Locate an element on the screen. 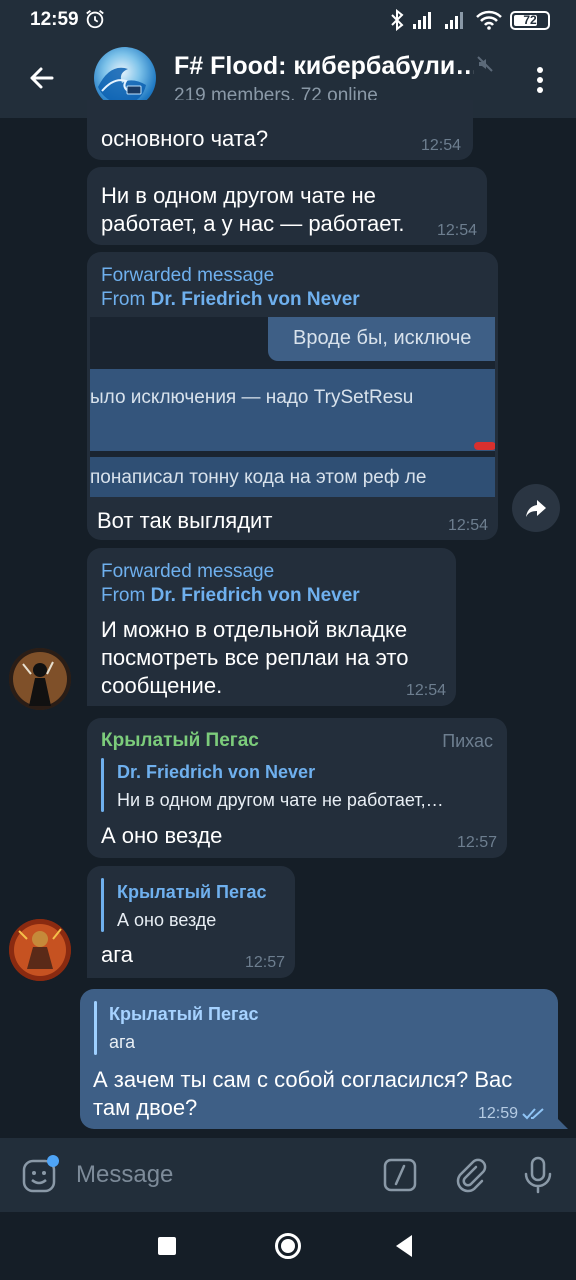  message-text-line: А зачем ты сам с собой согласился? Вас is located at coordinates (303, 1079).